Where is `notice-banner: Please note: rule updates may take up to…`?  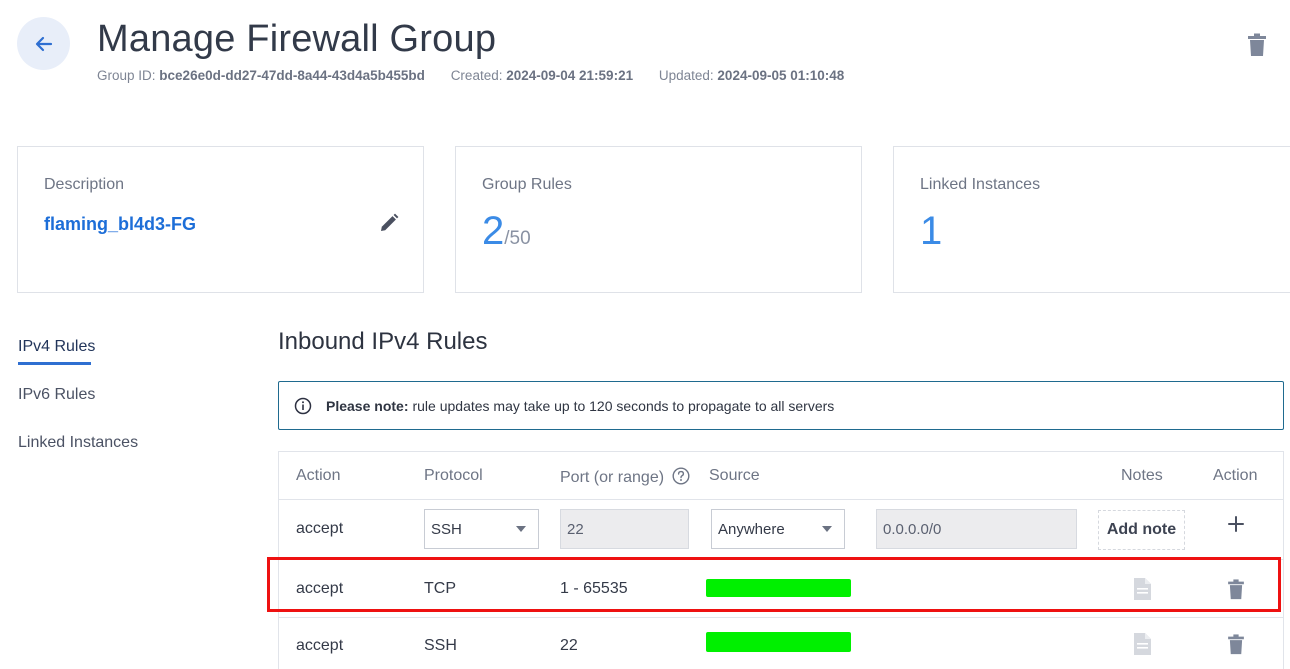 notice-banner: Please note: rule updates may take up to… is located at coordinates (781, 405).